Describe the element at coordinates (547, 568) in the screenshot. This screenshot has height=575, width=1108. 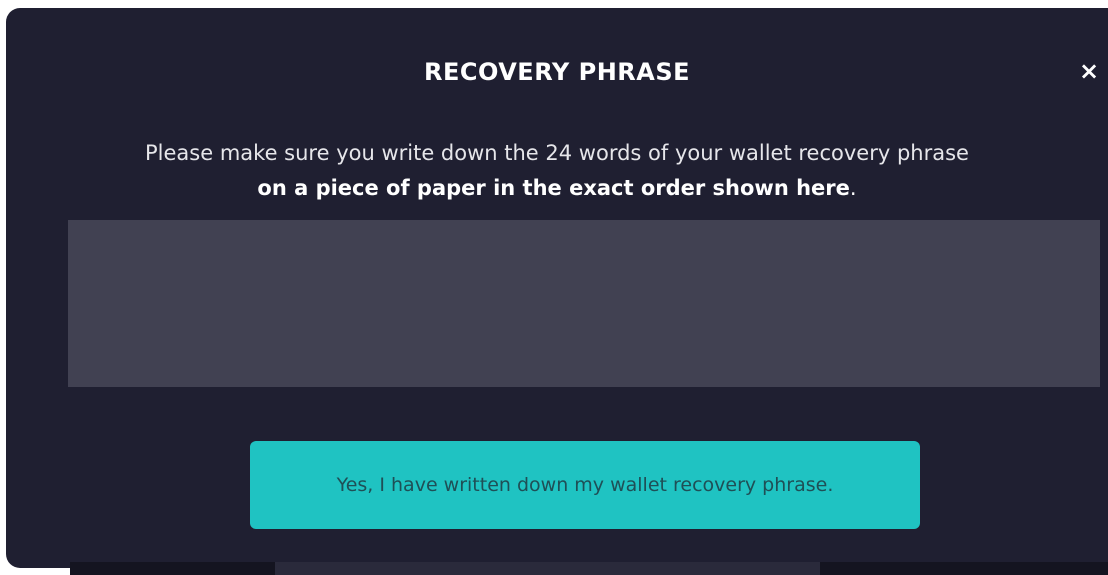
I see `background-panel` at that location.